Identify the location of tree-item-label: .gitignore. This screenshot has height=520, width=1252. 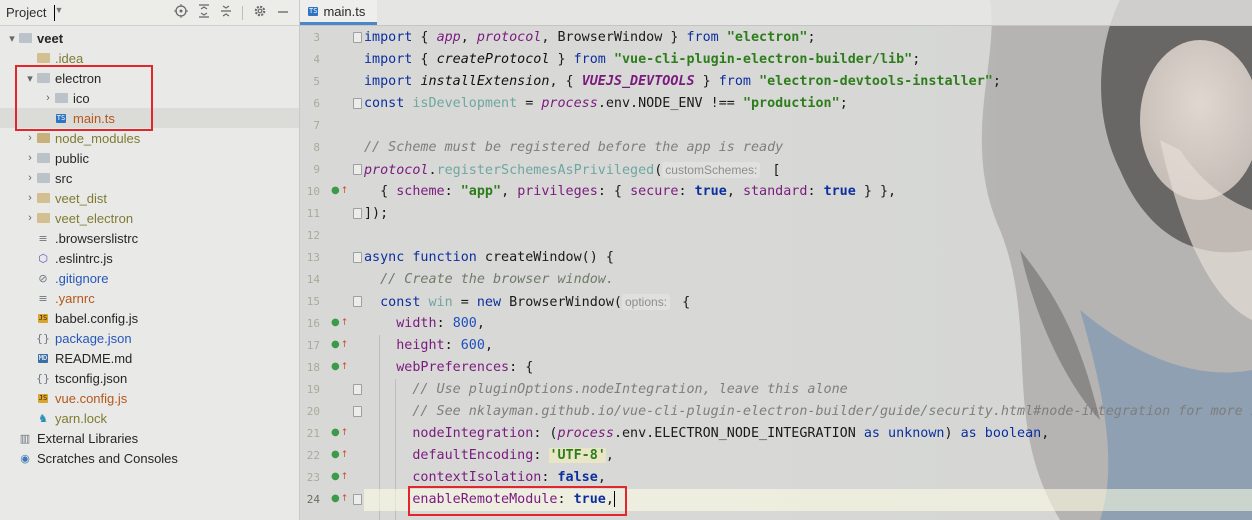
(82, 278).